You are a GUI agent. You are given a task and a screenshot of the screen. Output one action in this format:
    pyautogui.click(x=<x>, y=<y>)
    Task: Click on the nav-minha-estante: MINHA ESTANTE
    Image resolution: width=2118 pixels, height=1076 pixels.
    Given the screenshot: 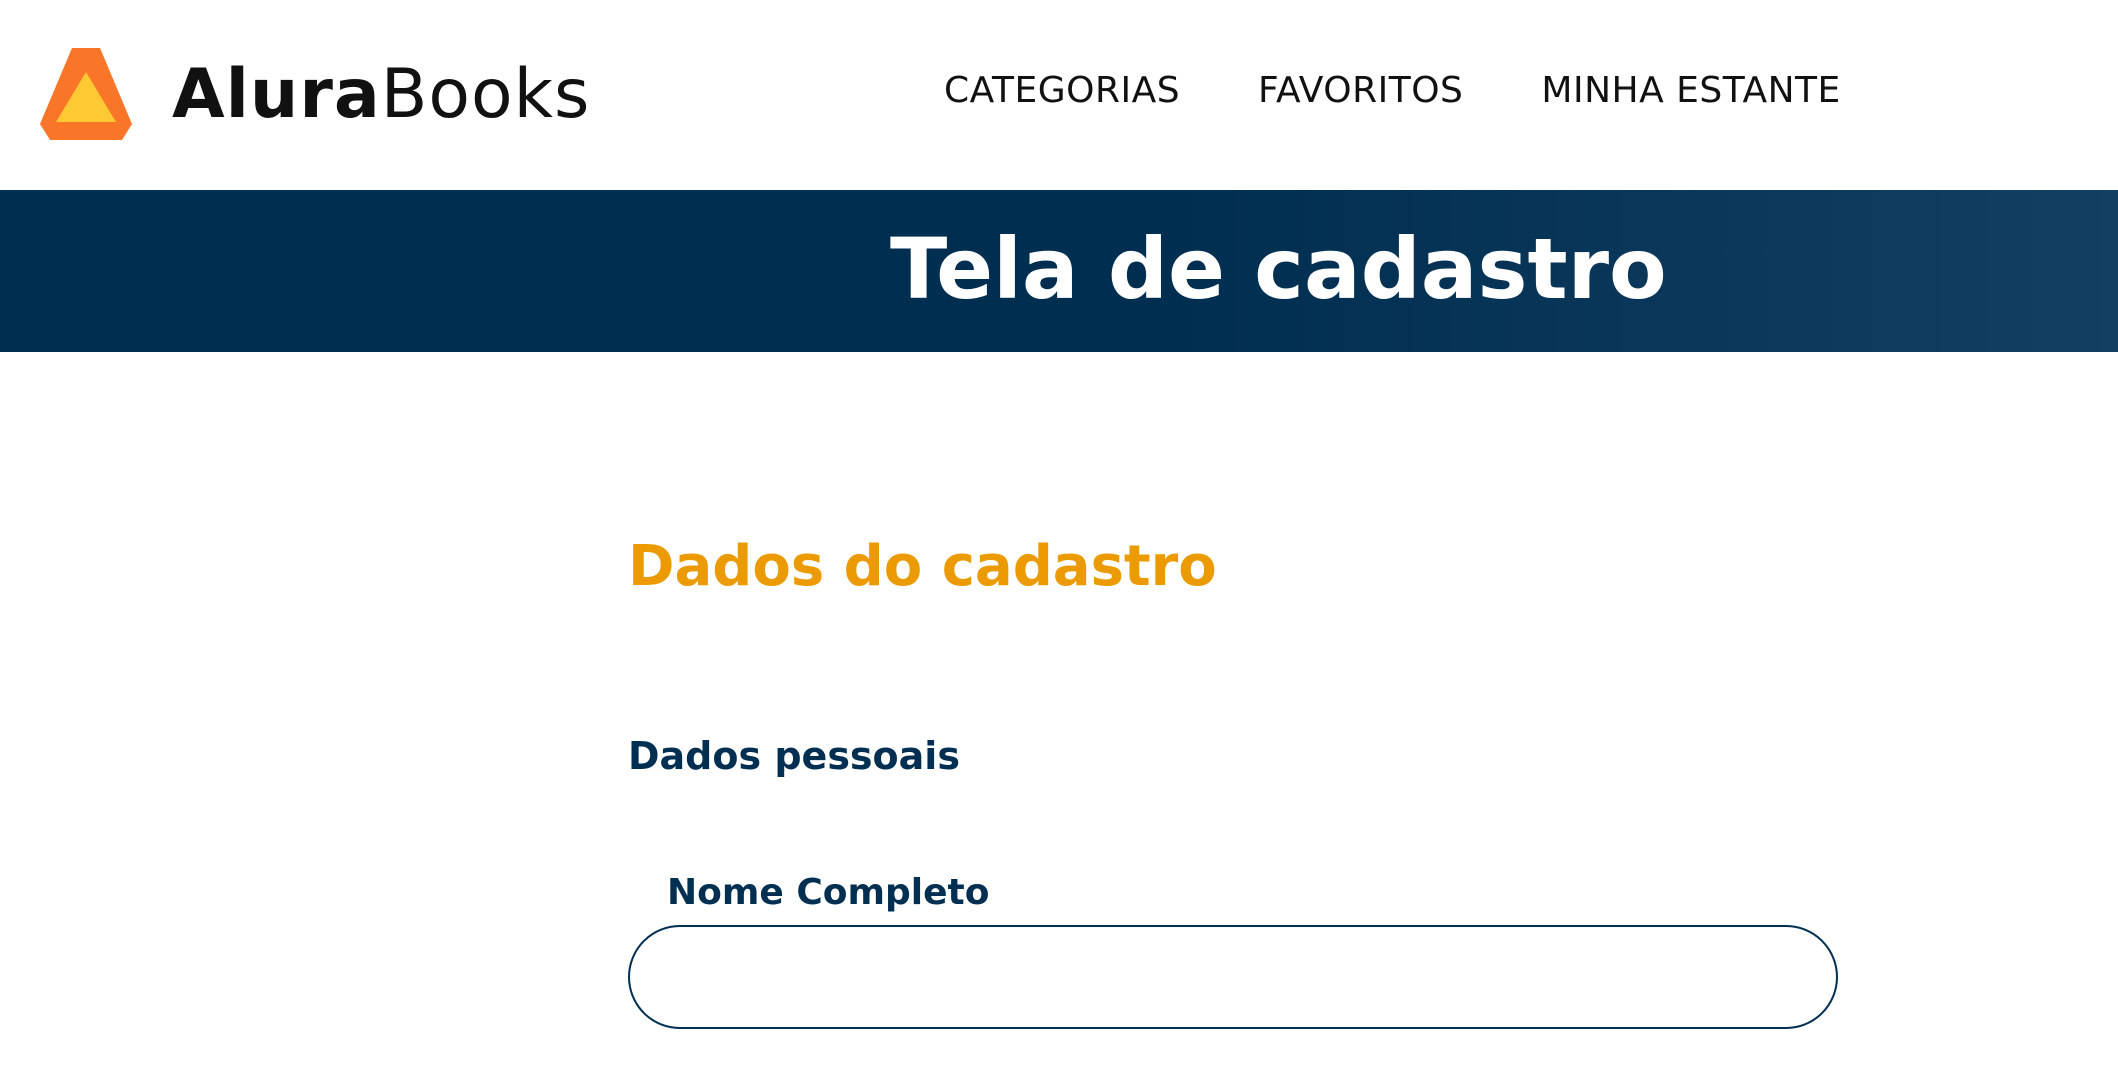 What is the action you would take?
    pyautogui.click(x=1690, y=90)
    